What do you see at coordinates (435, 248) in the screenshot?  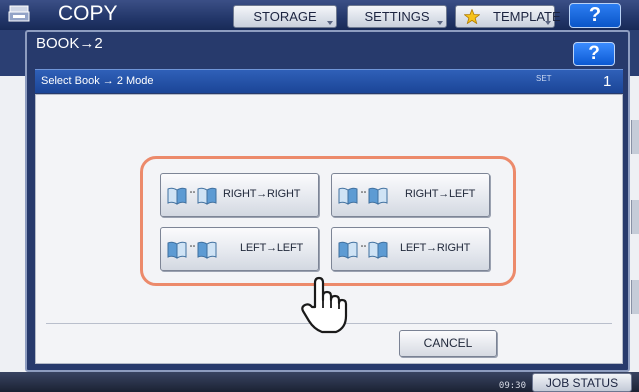 I see `option-label: LEFT→RIGHT` at bounding box center [435, 248].